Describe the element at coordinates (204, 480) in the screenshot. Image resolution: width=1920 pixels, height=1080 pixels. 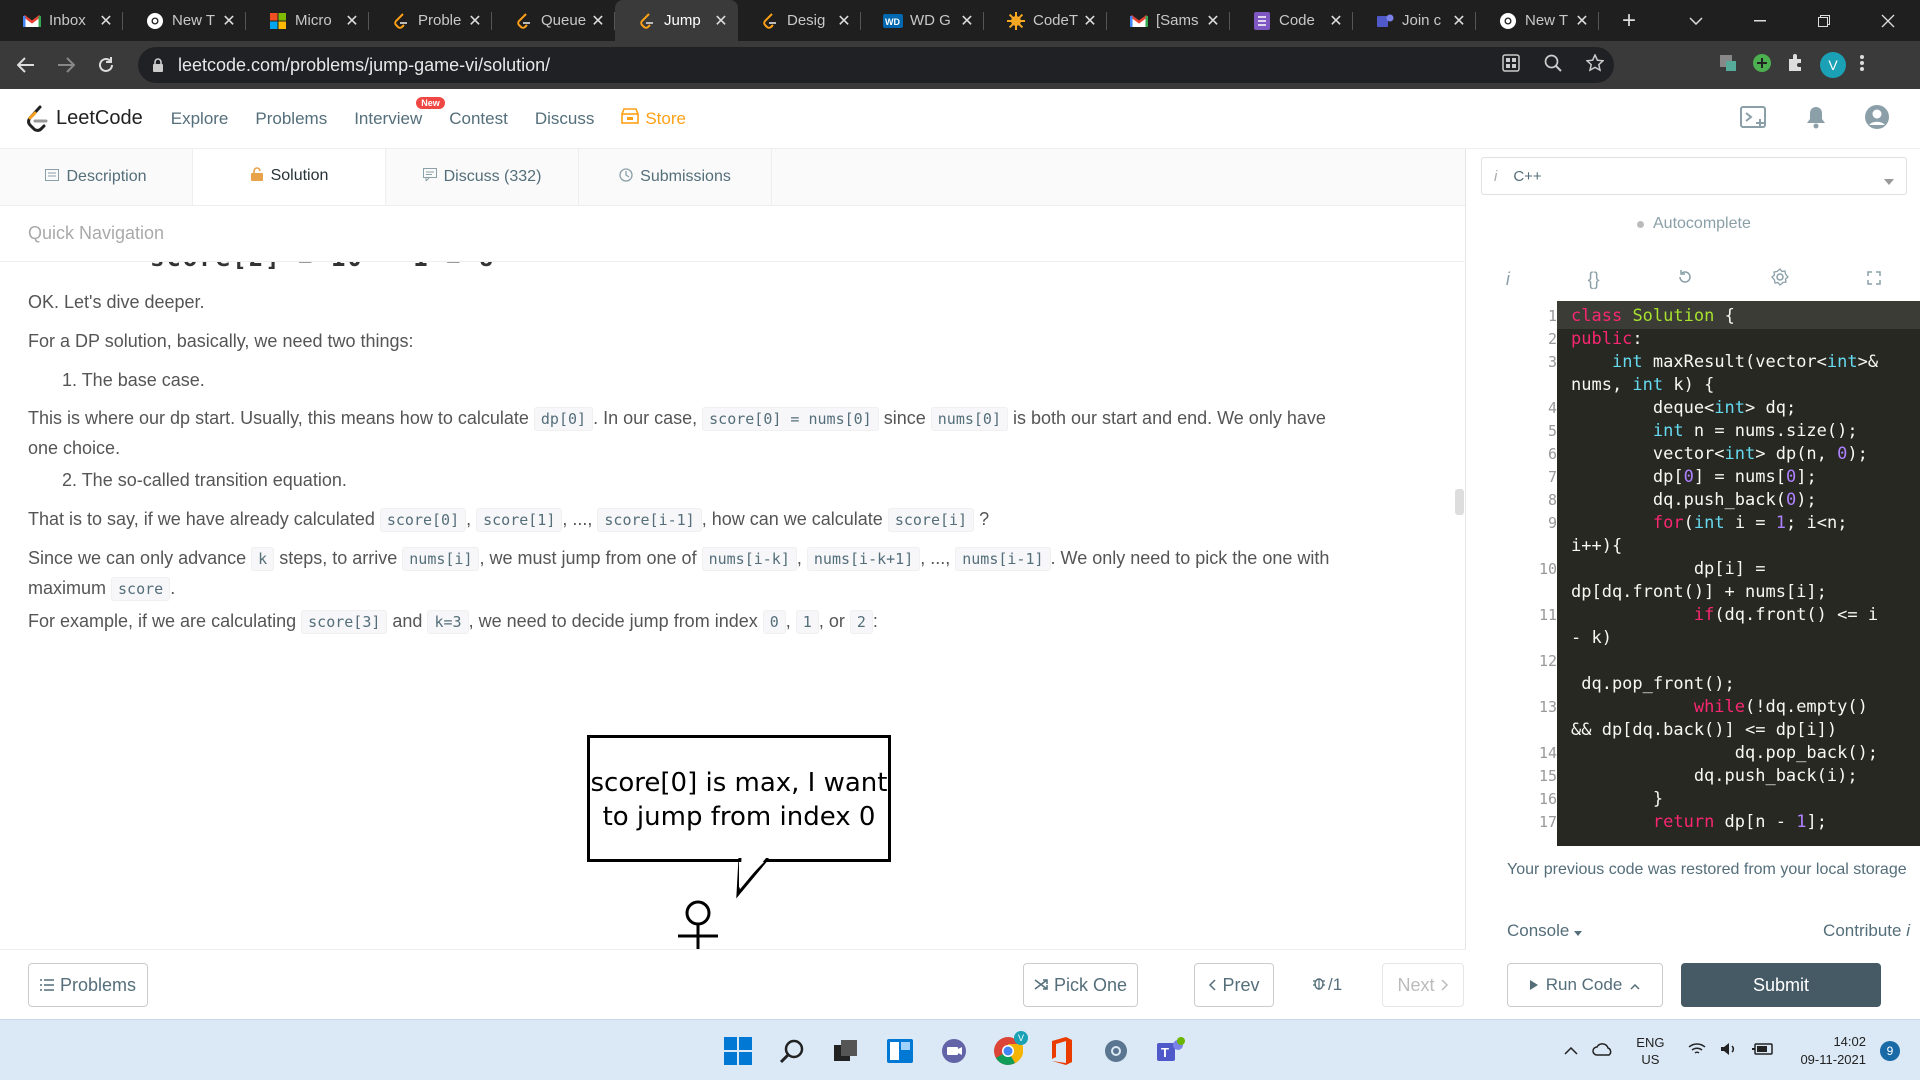
I see `list-item-transition: 2. The so-called transition equation.` at that location.